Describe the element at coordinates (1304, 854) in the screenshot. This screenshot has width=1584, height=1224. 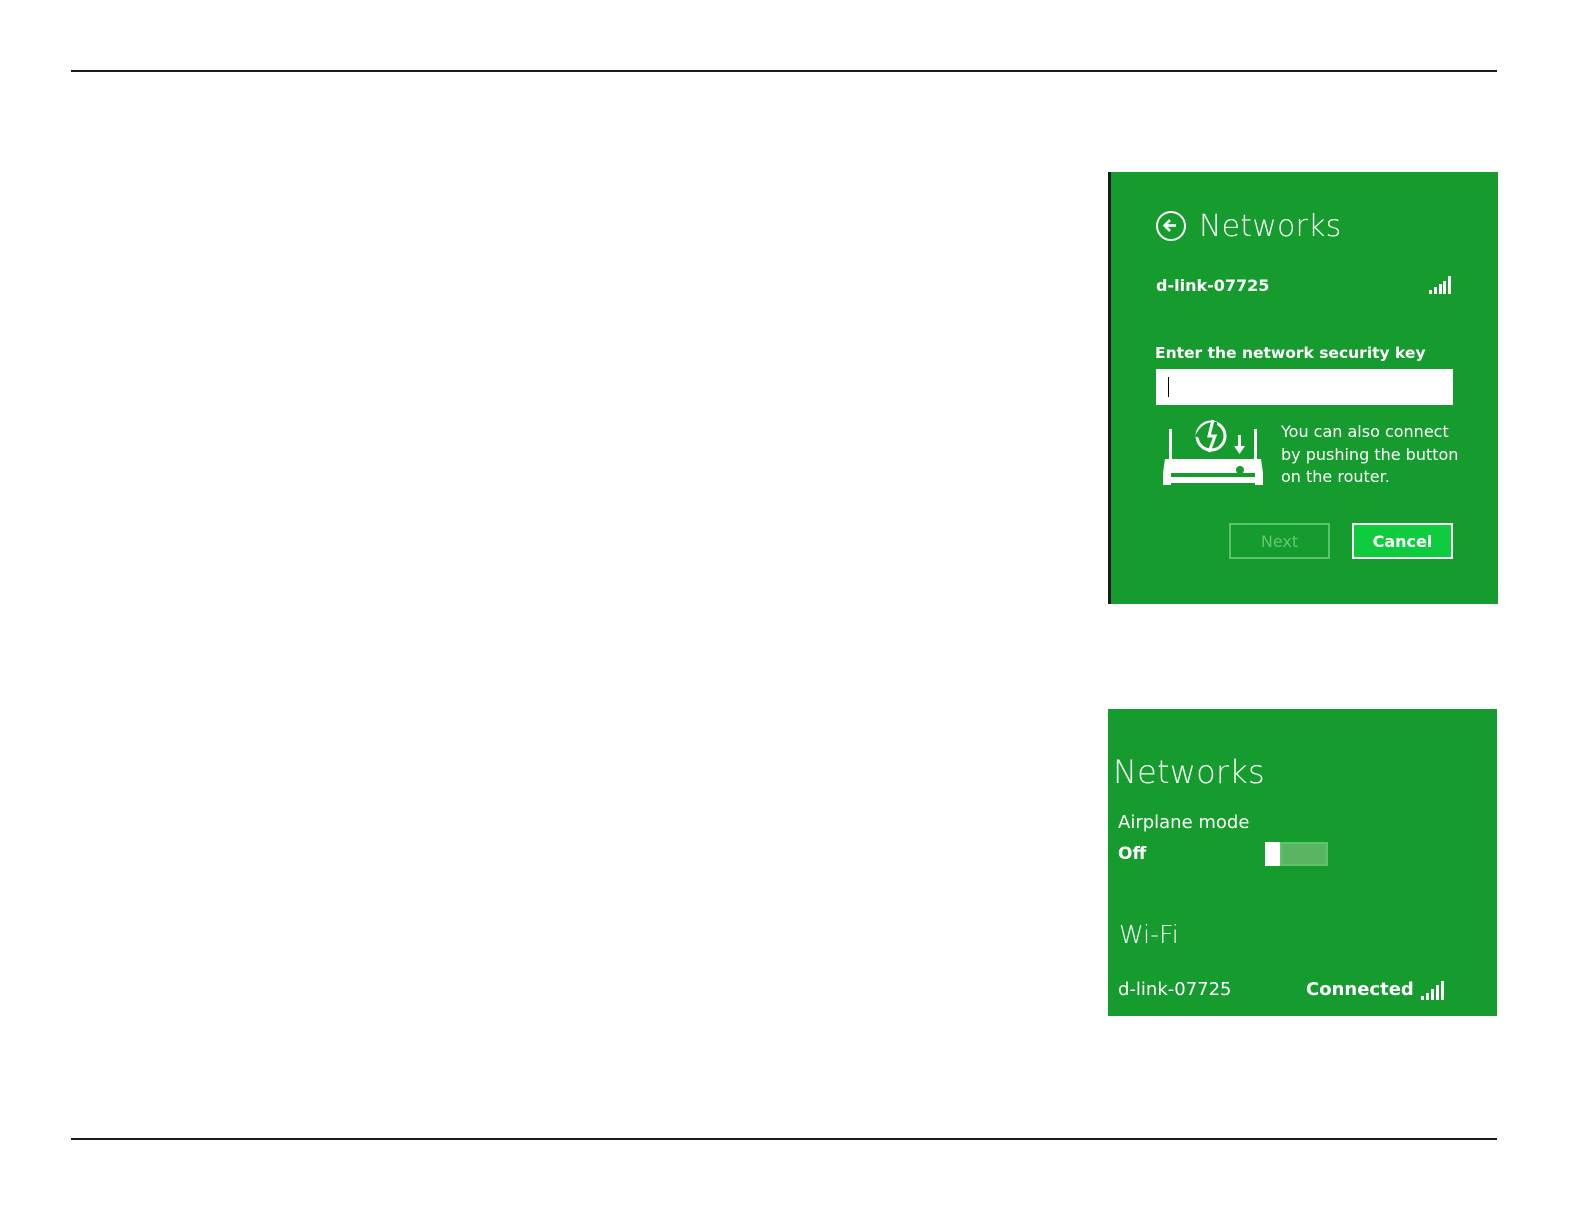
I see `airplane-mode-toggle` at that location.